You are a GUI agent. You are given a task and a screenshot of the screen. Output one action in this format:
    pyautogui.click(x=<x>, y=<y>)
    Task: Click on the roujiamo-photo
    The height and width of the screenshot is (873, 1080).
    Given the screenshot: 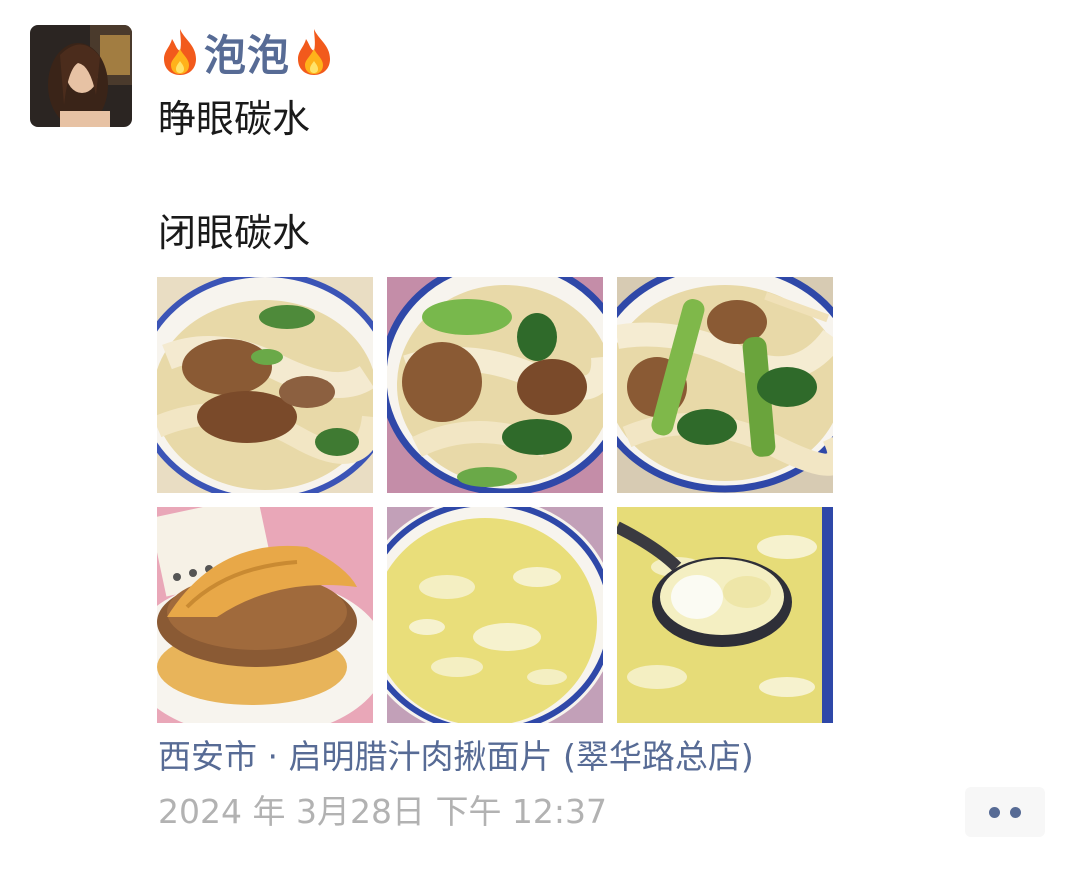 What is the action you would take?
    pyautogui.click(x=265, y=615)
    